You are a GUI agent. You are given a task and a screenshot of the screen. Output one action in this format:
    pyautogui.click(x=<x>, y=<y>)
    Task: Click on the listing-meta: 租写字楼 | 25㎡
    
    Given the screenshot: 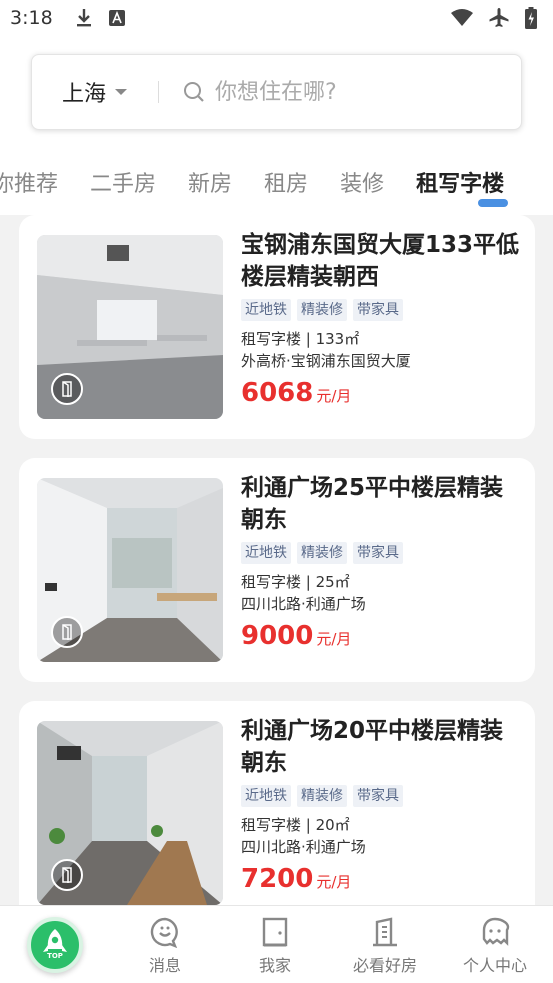 What is the action you would take?
    pyautogui.click(x=295, y=582)
    